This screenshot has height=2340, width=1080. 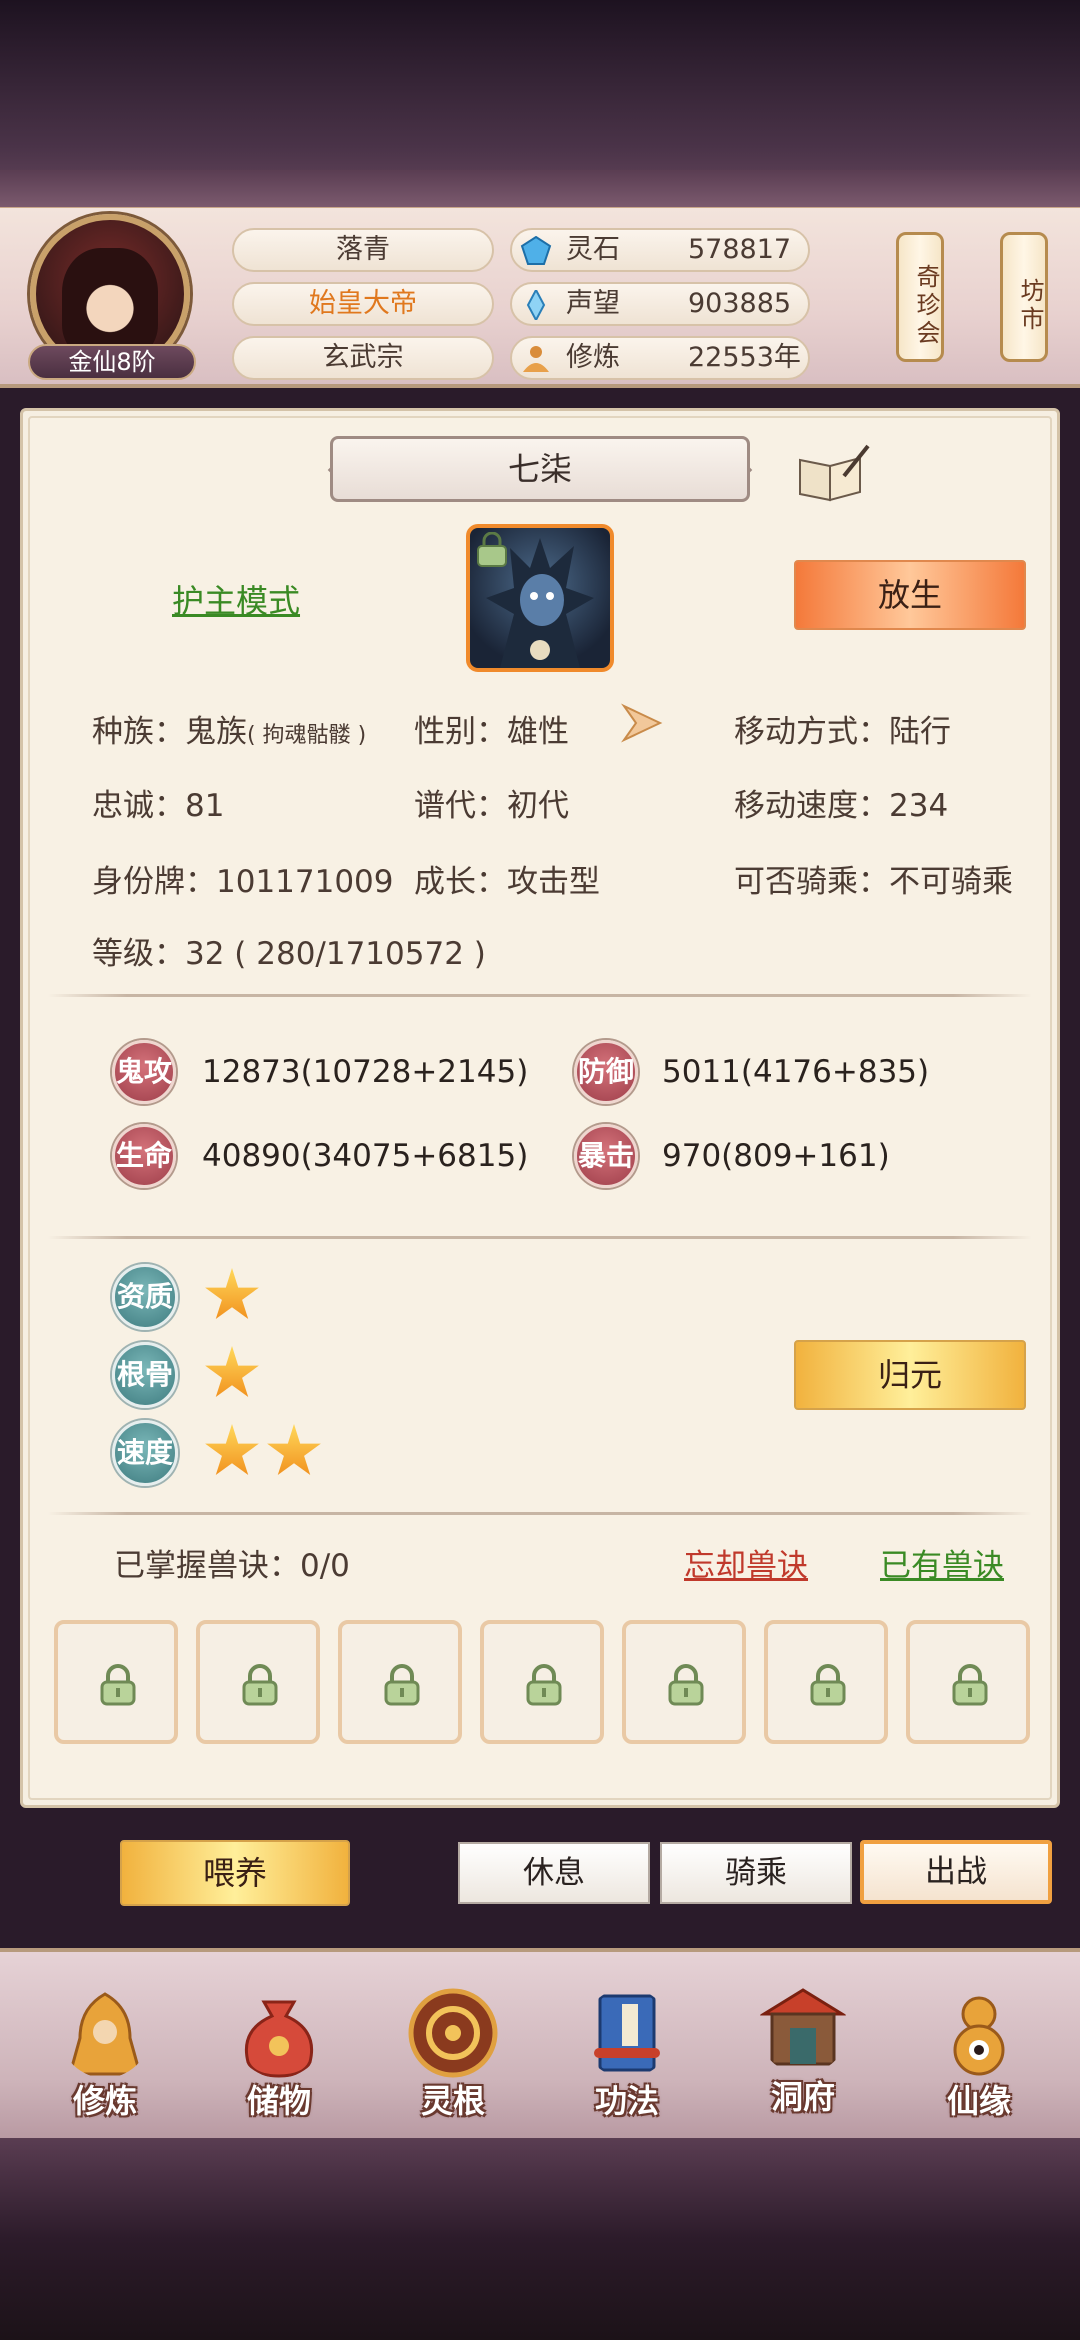 What do you see at coordinates (746, 1562) in the screenshot?
I see `forget-skill-link: 忘却兽诀` at bounding box center [746, 1562].